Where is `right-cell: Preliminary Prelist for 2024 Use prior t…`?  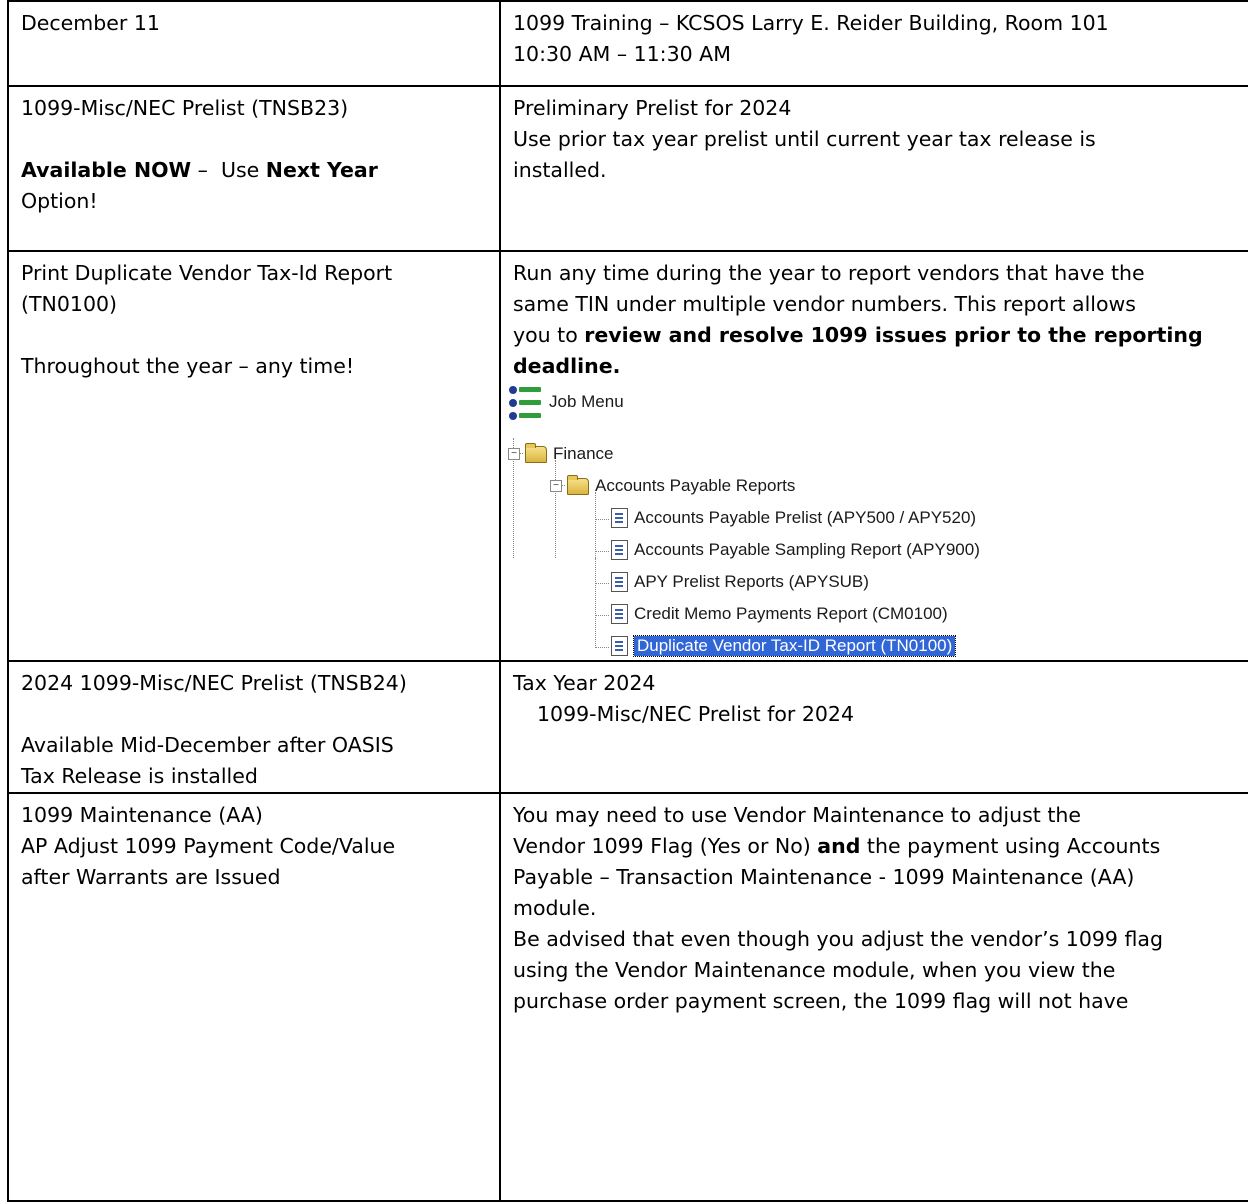
right-cell: Preliminary Prelist for 2024 Use prior t… is located at coordinates (873, 168).